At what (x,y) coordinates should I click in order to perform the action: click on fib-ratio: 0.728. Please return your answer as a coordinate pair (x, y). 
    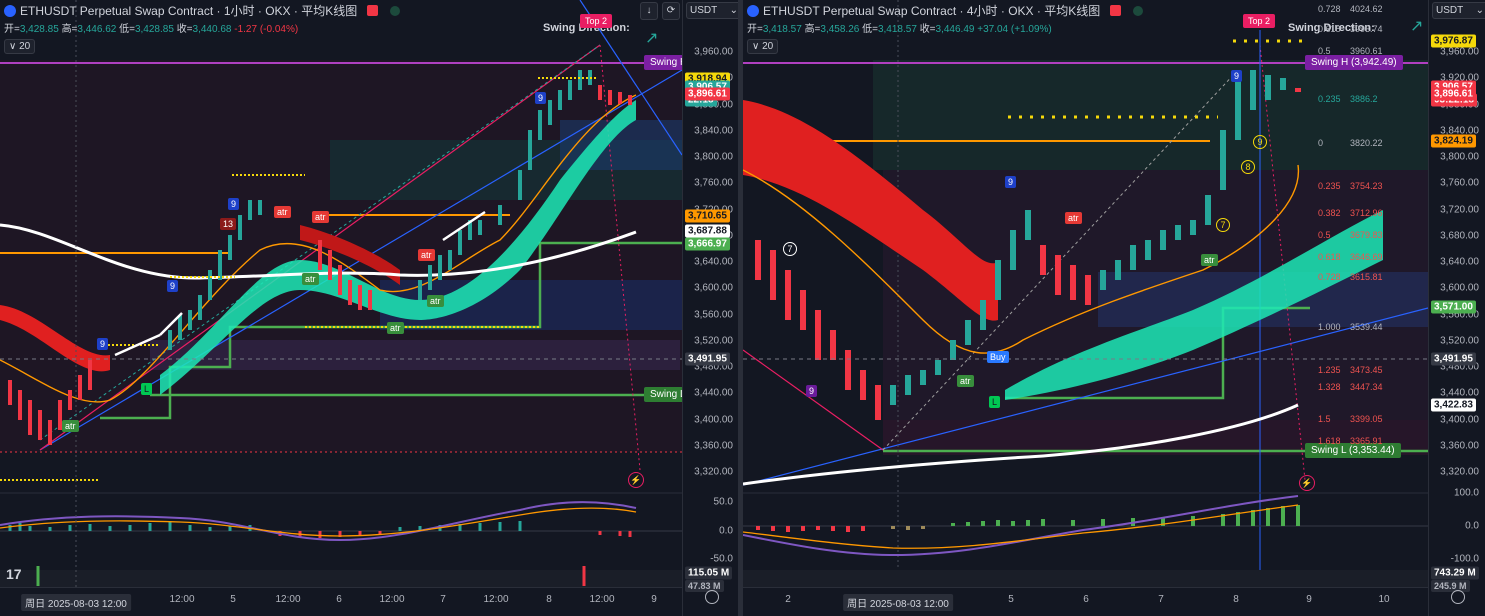
    Looking at the image, I should click on (1329, 276).